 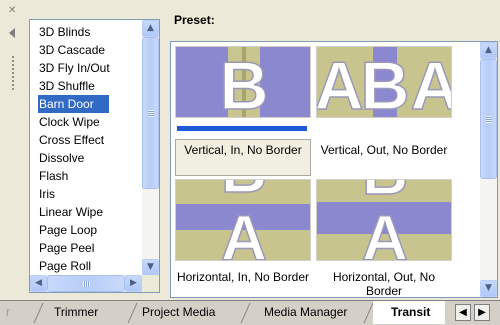 I want to click on list-item: Page Peel, so click(x=86, y=248).